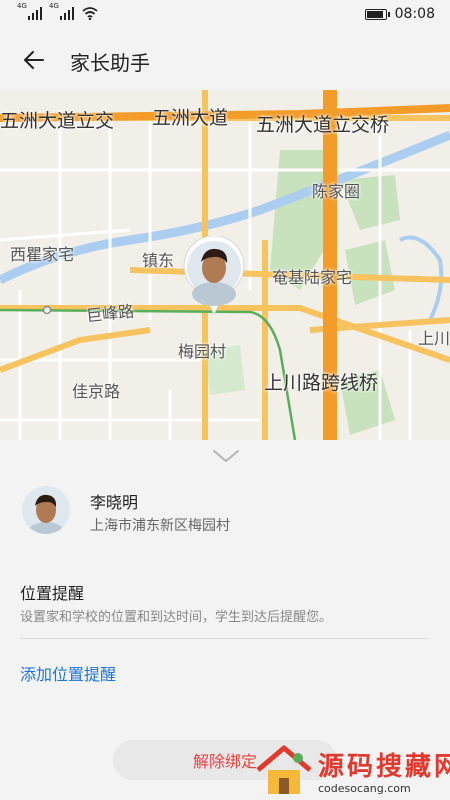 The height and width of the screenshot is (800, 450). Describe the element at coordinates (57, 121) in the screenshot. I see `map-label: 五洲大道立交` at that location.